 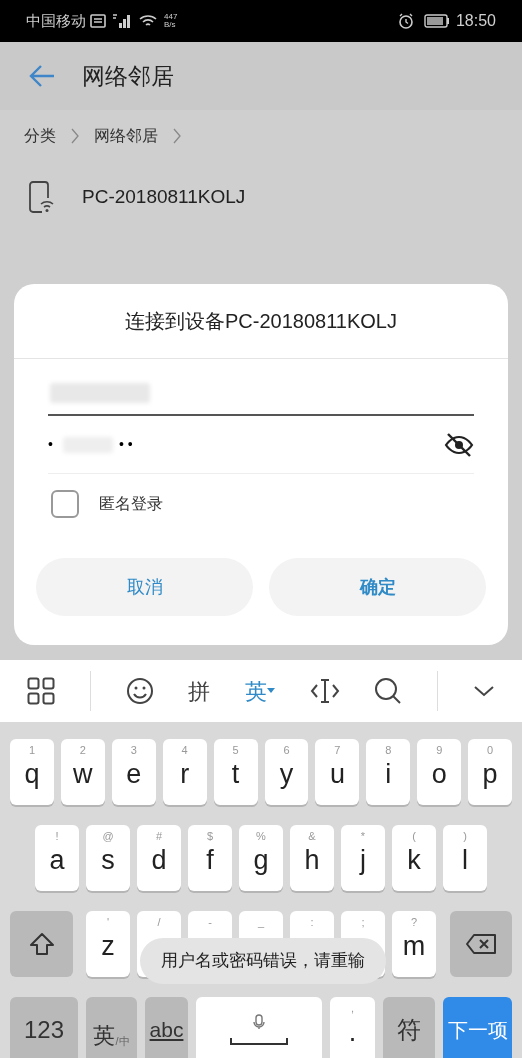 What do you see at coordinates (50, 444) in the screenshot?
I see `password-dots: •` at bounding box center [50, 444].